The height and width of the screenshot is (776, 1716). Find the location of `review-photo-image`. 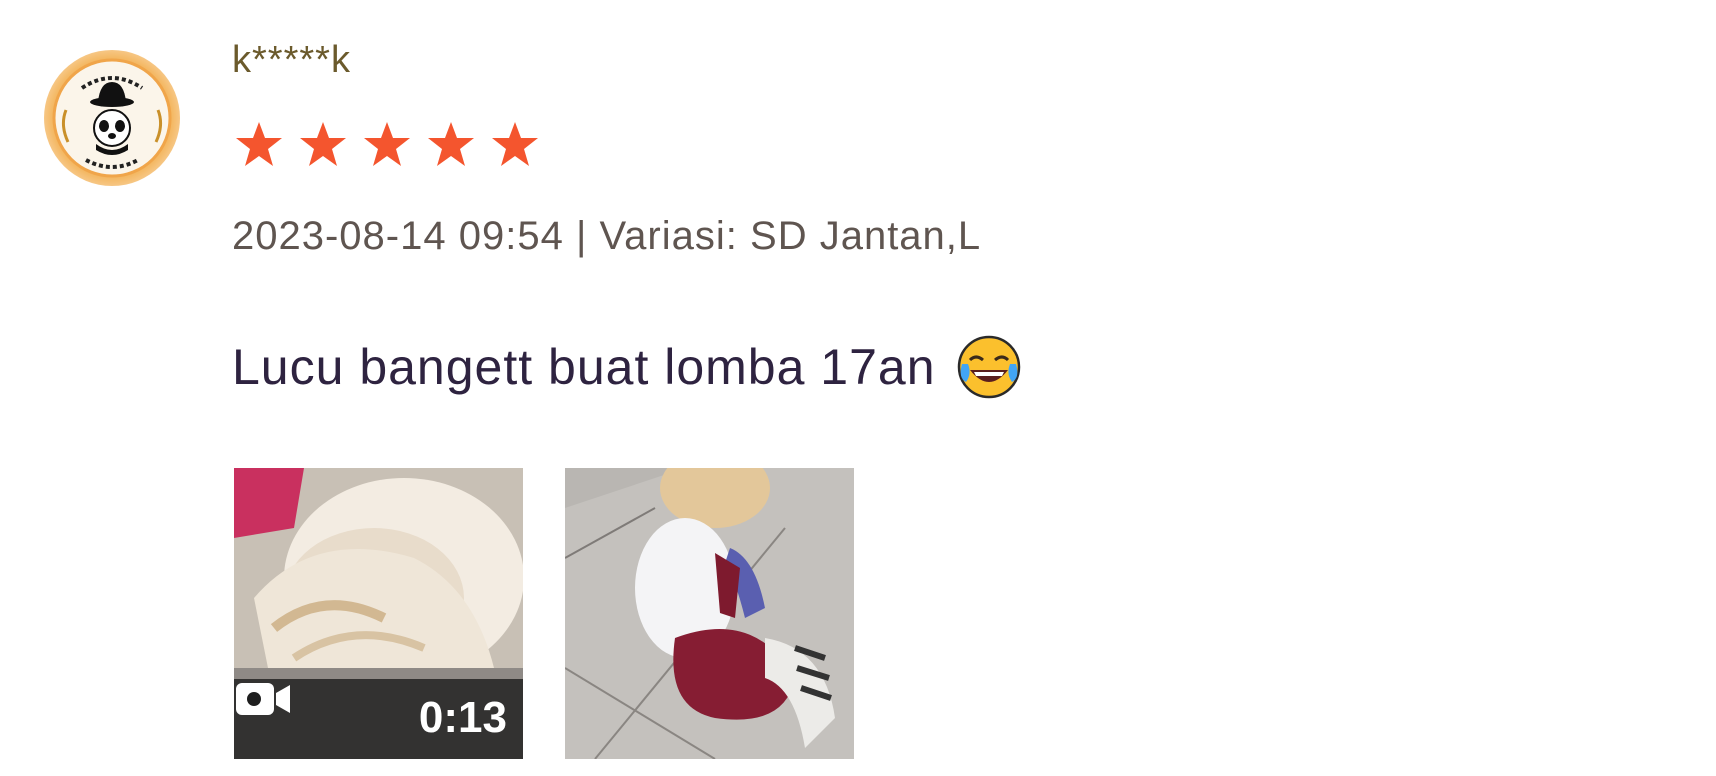

review-photo-image is located at coordinates (709, 613).